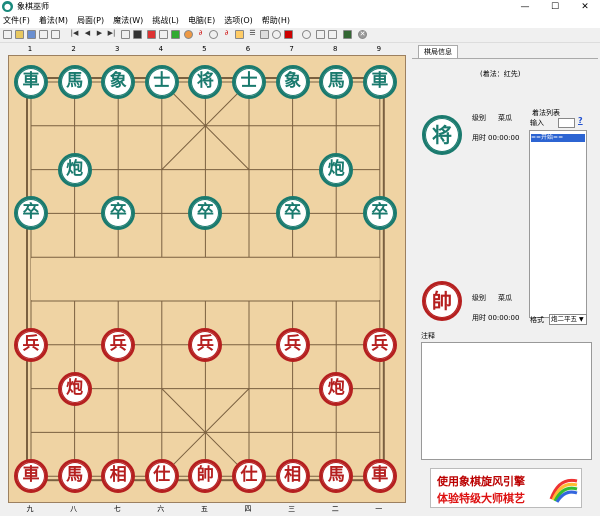  I want to click on ruler-label: 六, so click(161, 509).